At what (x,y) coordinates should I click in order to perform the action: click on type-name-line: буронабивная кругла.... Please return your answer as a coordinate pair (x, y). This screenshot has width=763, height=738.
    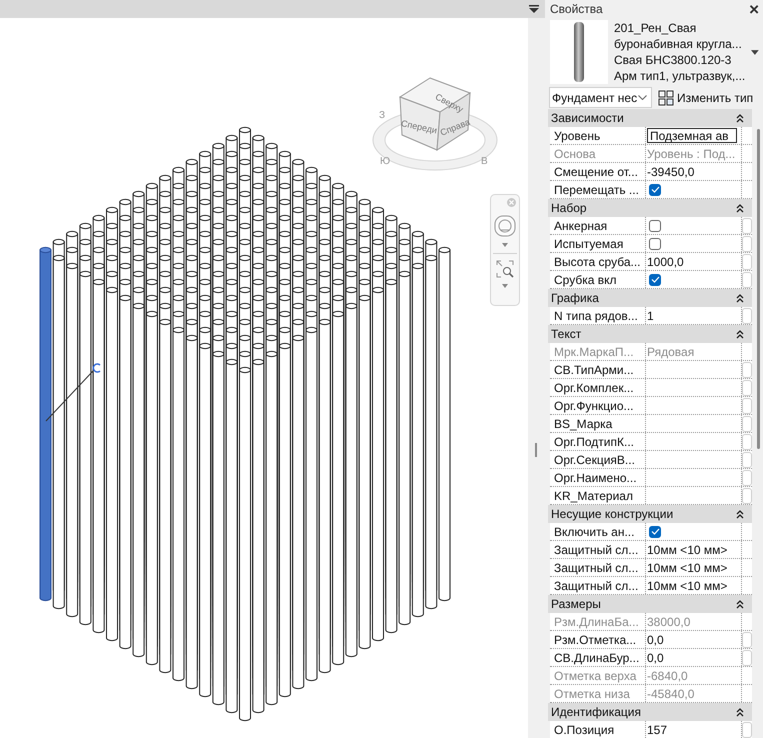
    Looking at the image, I should click on (678, 44).